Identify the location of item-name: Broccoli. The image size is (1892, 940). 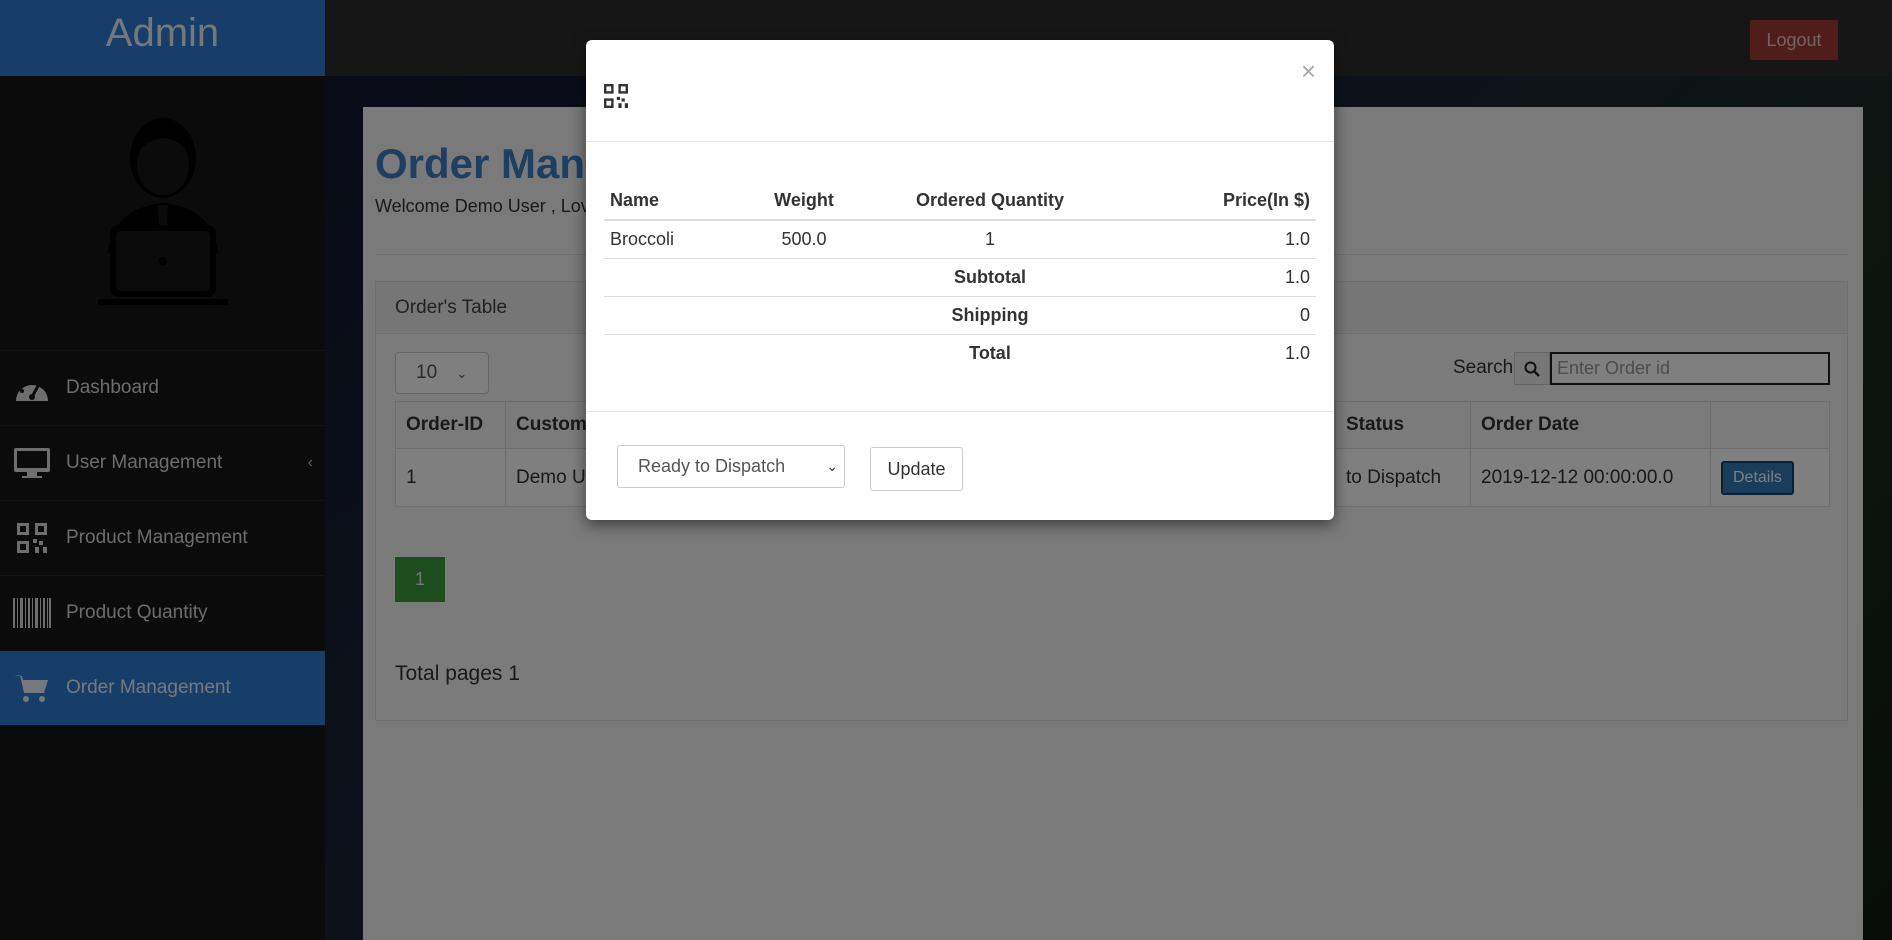
(674, 238).